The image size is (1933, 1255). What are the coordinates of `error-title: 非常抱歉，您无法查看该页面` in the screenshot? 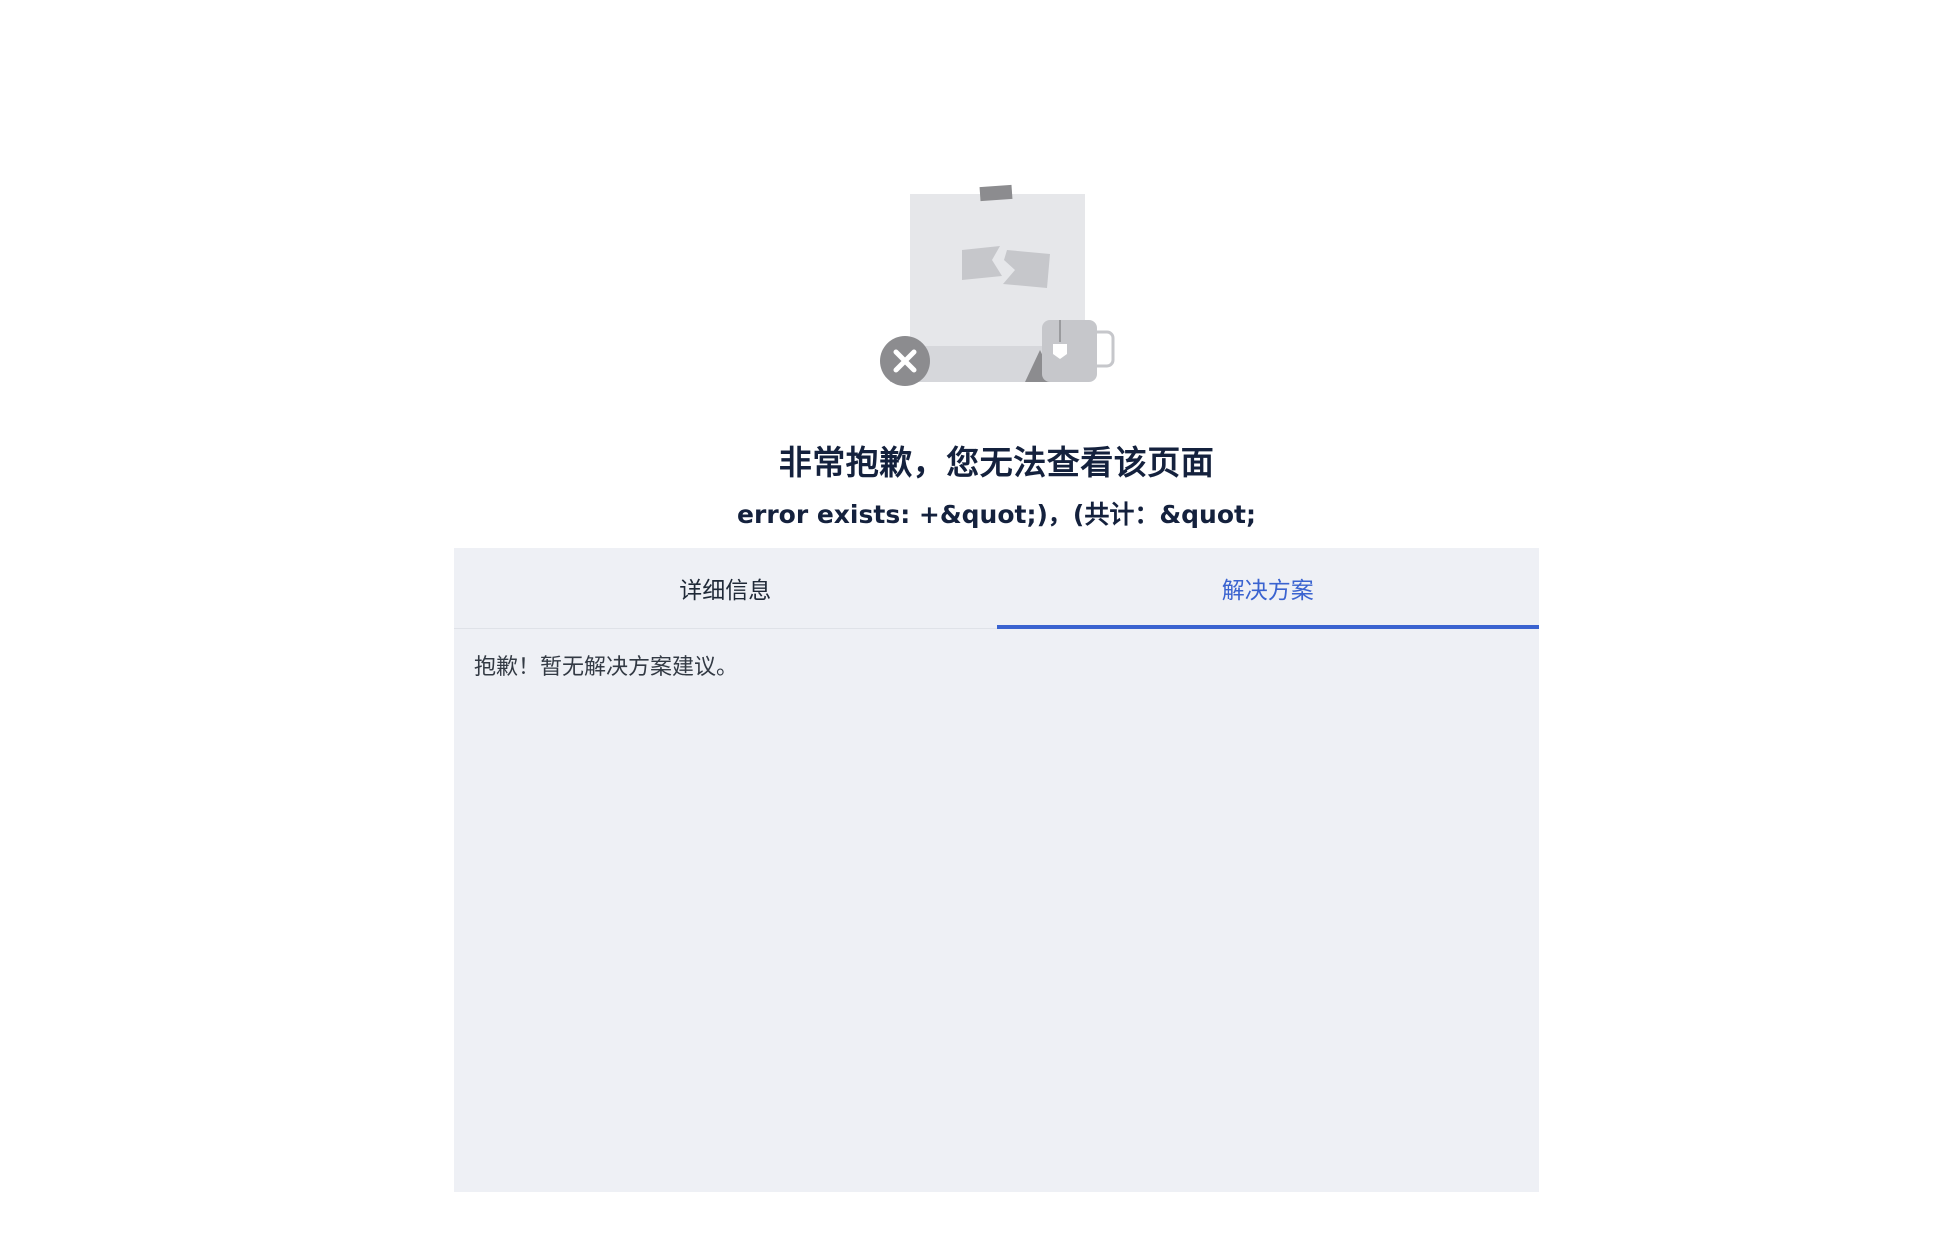 It's located at (996, 462).